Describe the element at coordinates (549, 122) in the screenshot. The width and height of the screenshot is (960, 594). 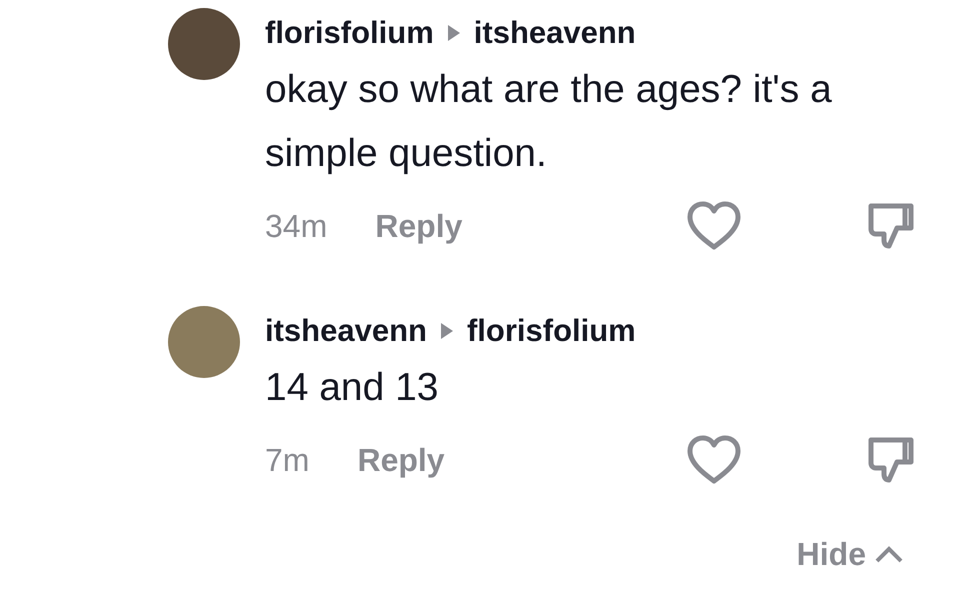
I see `comment-text: okay so what are the ages? it's a simple question.` at that location.